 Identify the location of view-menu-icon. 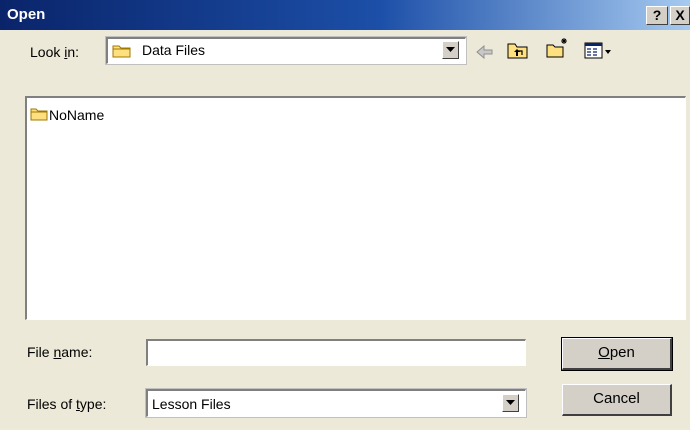
(599, 51).